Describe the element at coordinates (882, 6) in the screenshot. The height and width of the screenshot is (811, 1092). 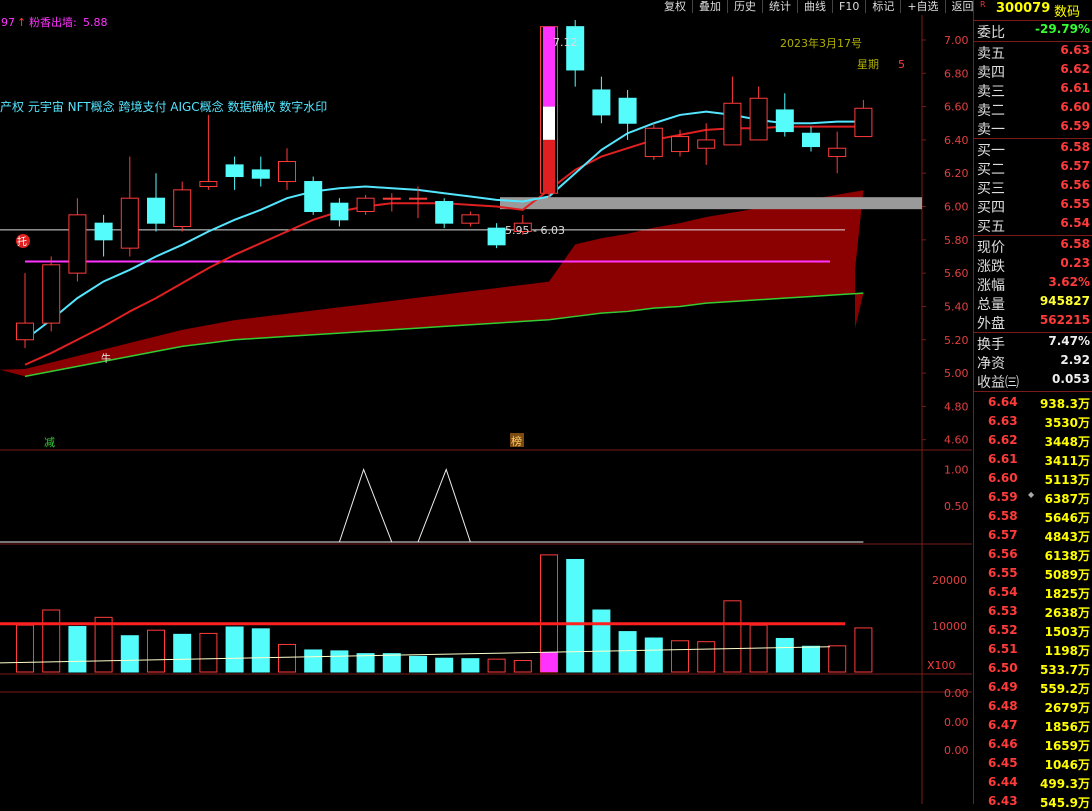
I see `toolbar-mark-button: 标记` at that location.